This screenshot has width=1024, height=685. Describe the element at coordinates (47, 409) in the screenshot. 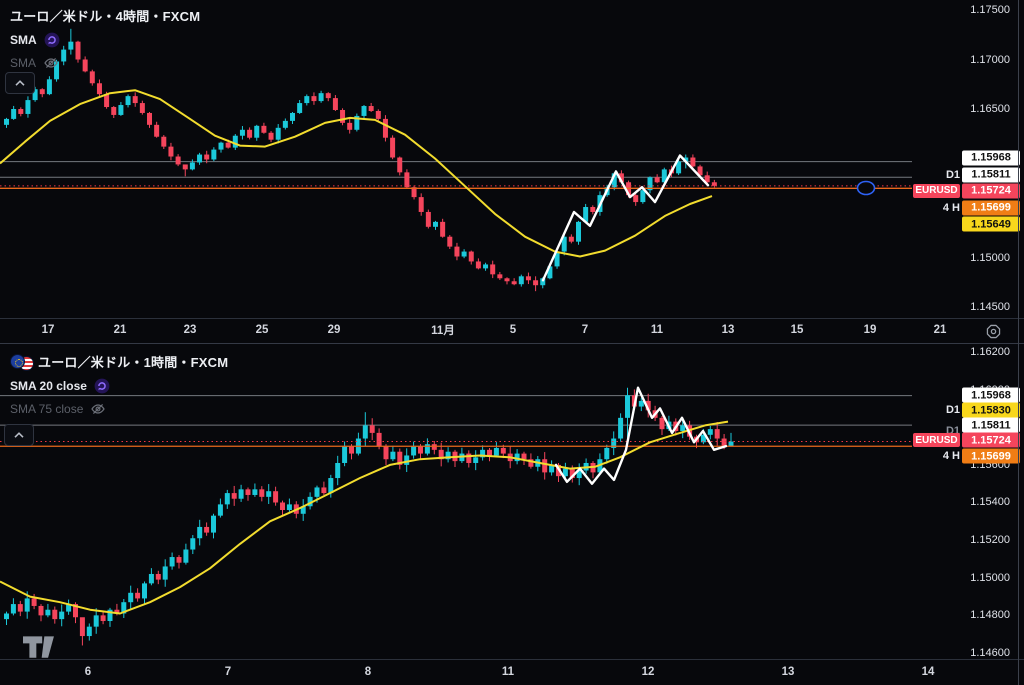

I see `indicator-label: SMA 75 close` at that location.